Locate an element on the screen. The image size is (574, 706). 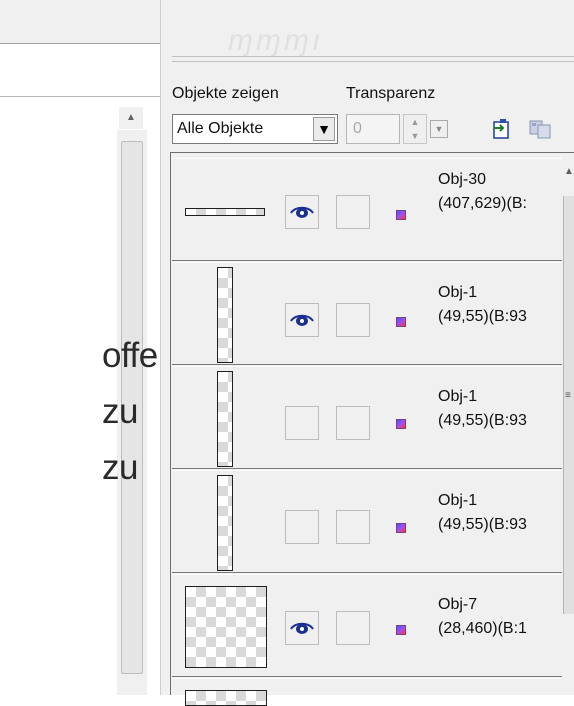
show-objects-value: Alle Objekte is located at coordinates (220, 128).